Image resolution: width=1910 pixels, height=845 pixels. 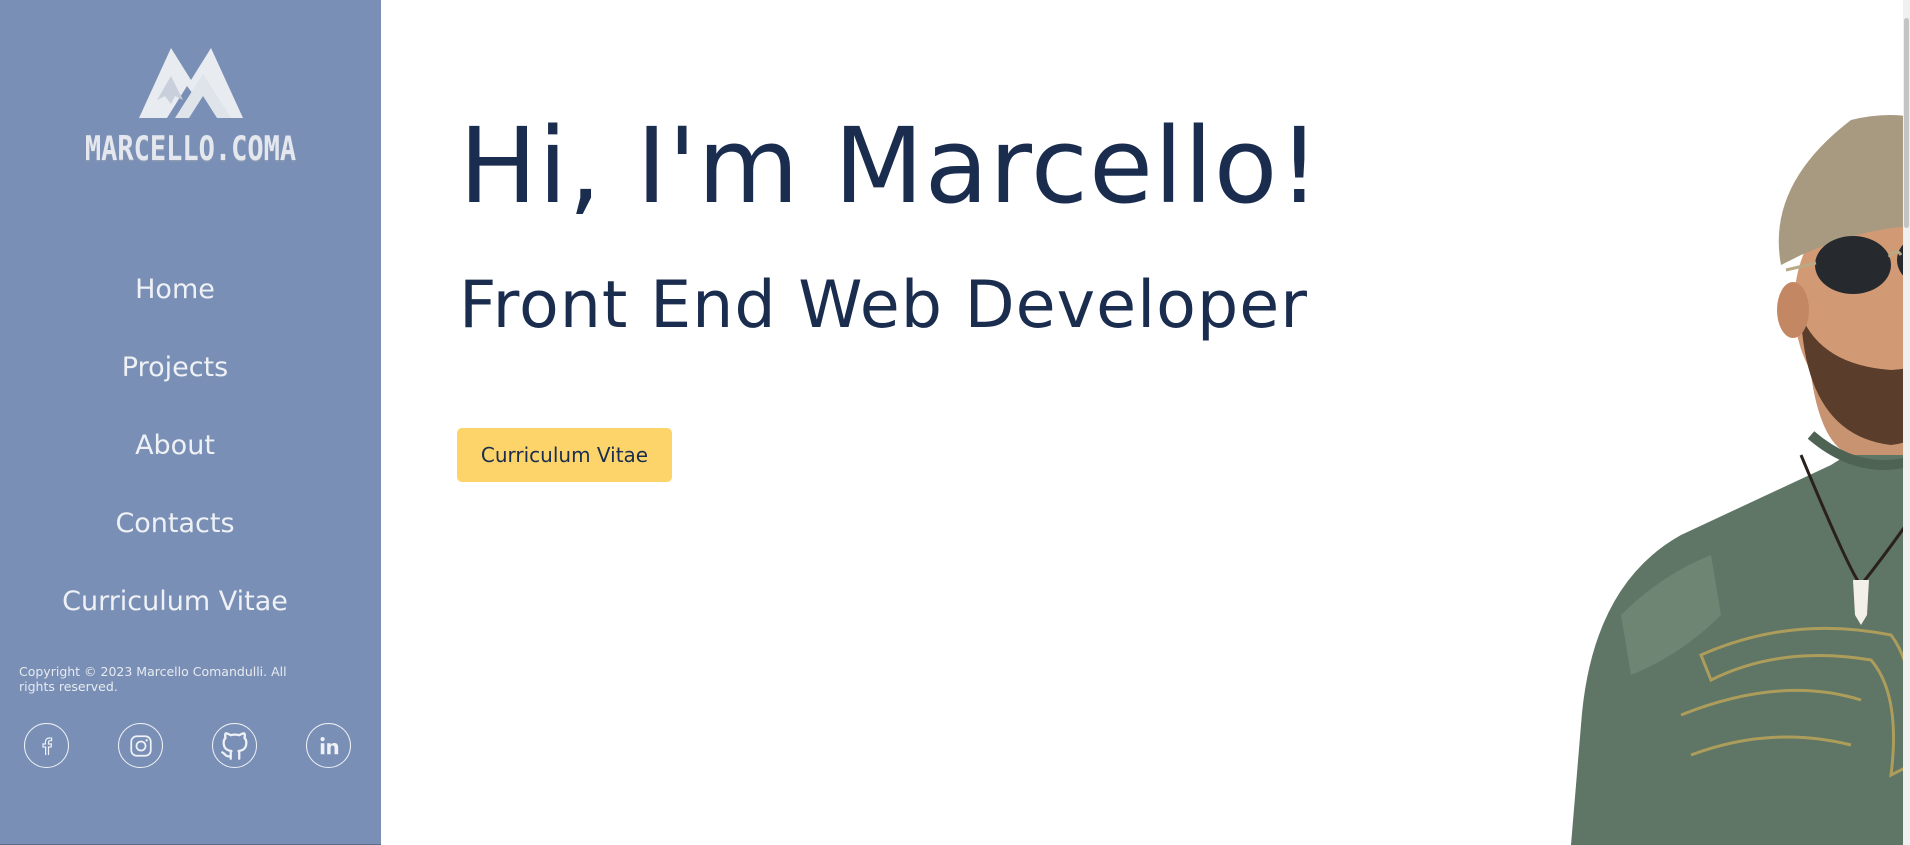 I want to click on github-link, so click(x=234, y=745).